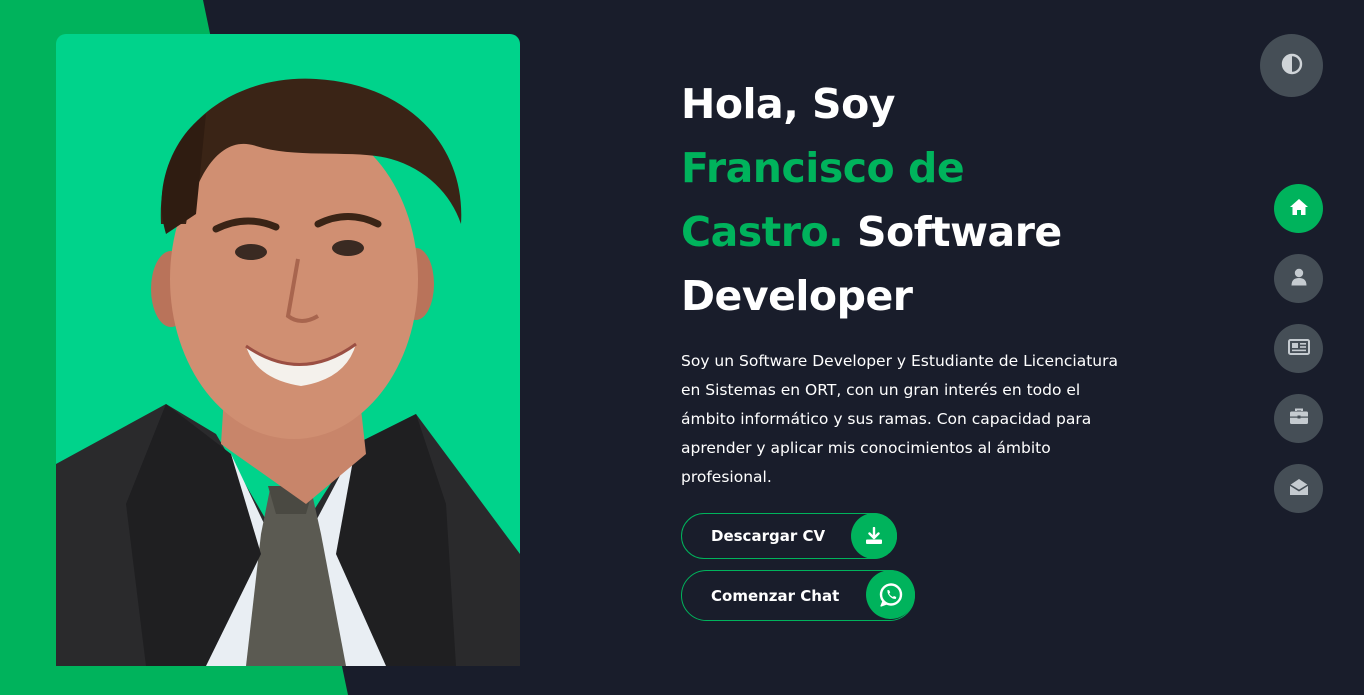  I want to click on contrast-icon, so click(1292, 66).